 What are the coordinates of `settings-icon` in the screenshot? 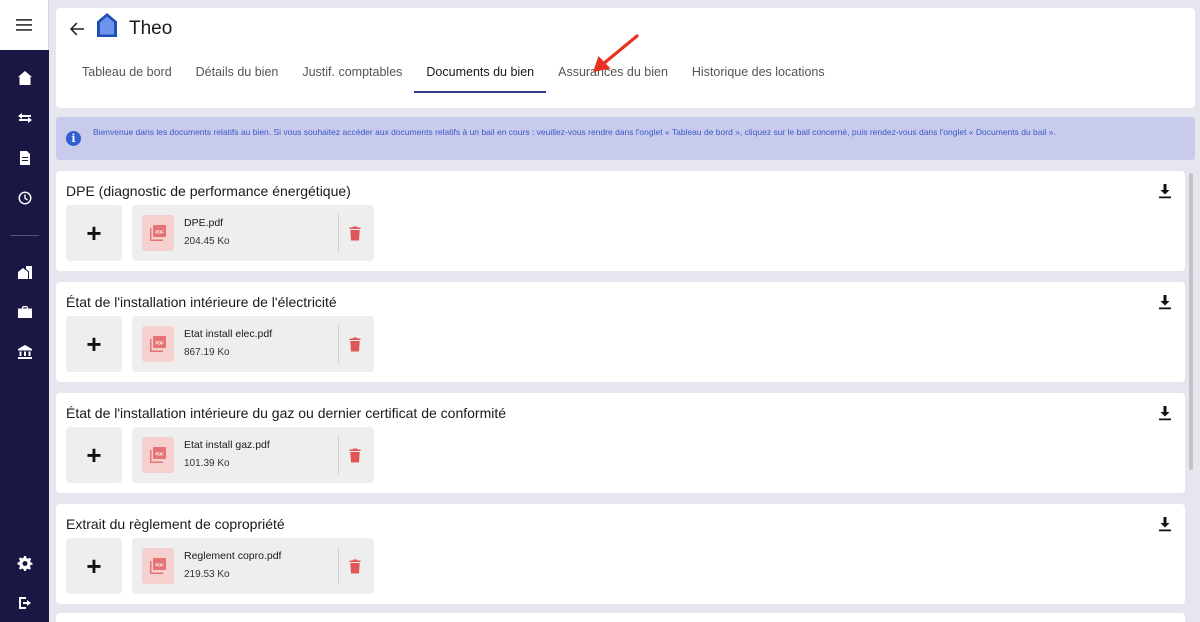 It's located at (24, 563).